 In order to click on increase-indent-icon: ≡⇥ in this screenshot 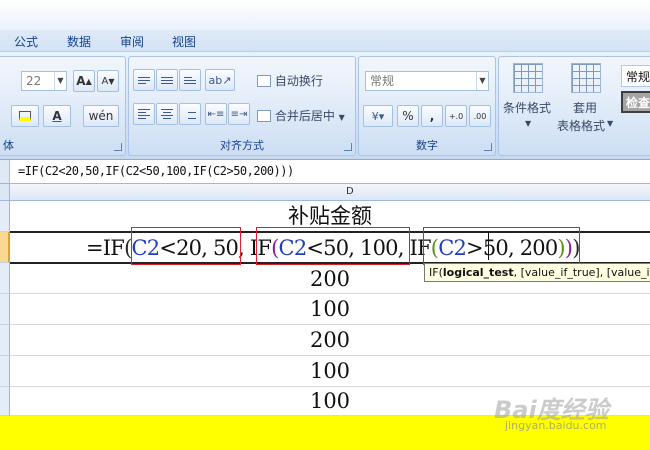, I will do `click(239, 114)`.